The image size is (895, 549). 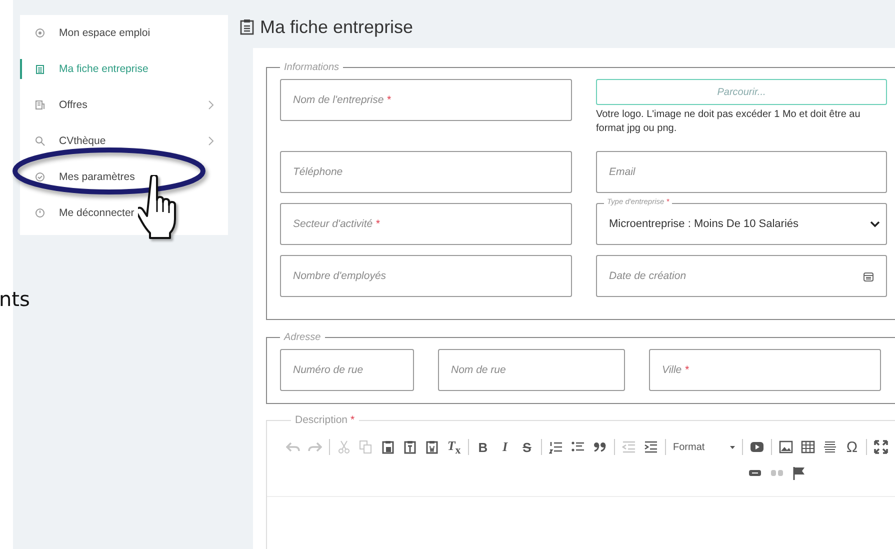 I want to click on input-field: Email, so click(x=741, y=172).